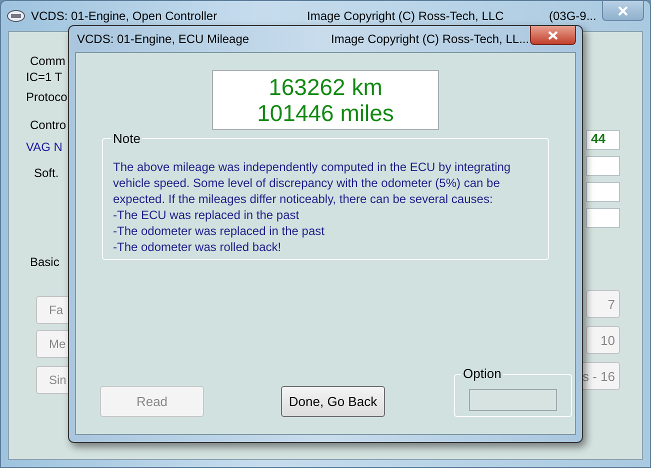  Describe the element at coordinates (206, 215) in the screenshot. I see `cause-line: -The ECU was replaced in the past` at that location.